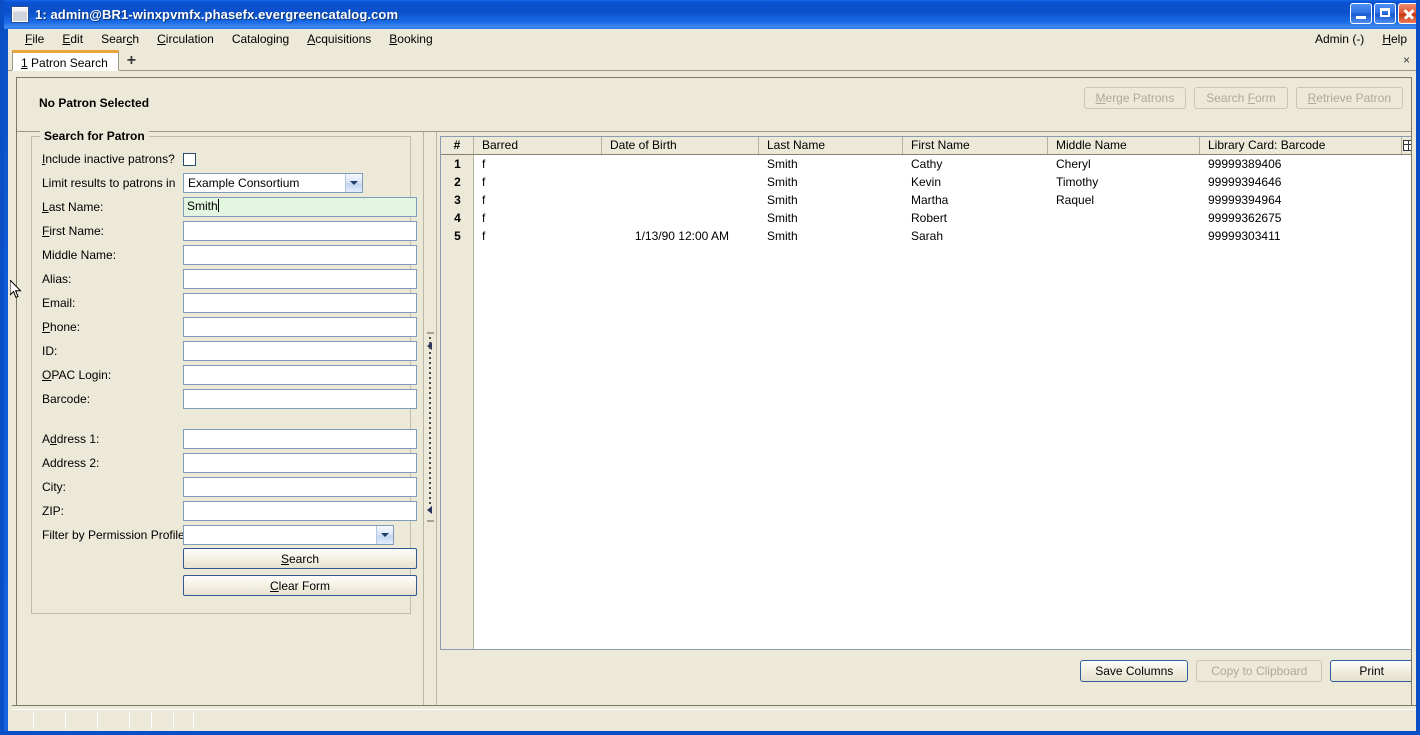 This screenshot has height=735, width=1420. What do you see at coordinates (1135, 98) in the screenshot?
I see `merge-patrons-button: Merge Patrons` at bounding box center [1135, 98].